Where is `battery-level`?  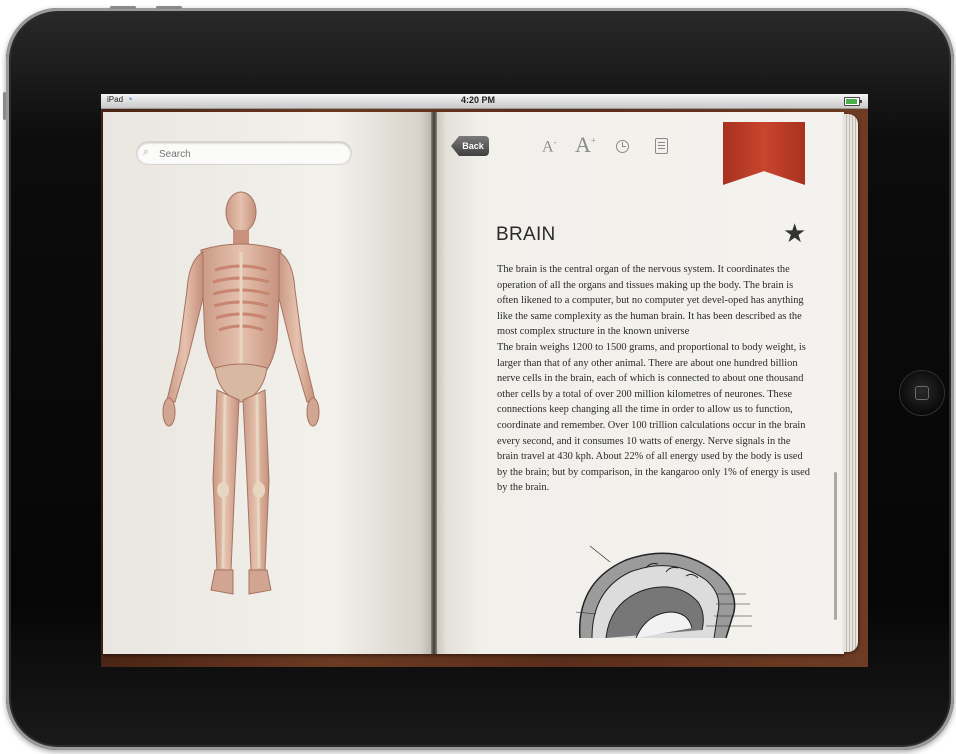
battery-level is located at coordinates (851, 101).